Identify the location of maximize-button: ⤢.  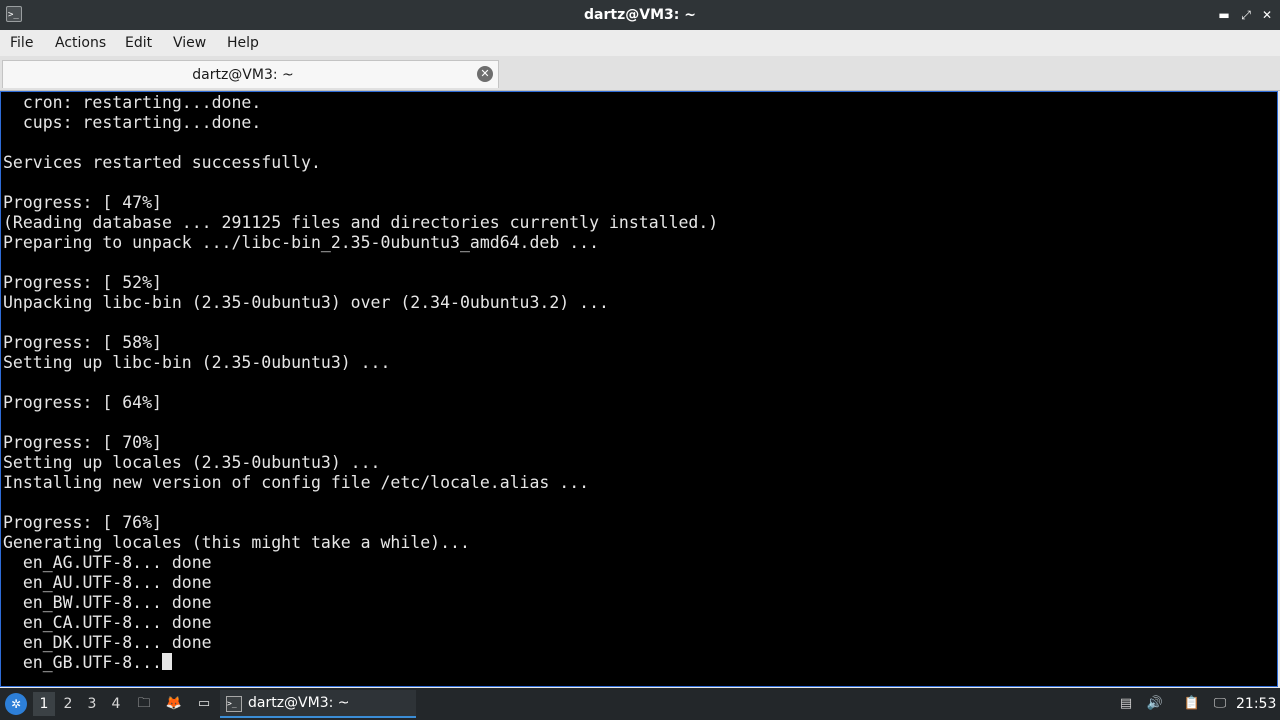
(1246, 15).